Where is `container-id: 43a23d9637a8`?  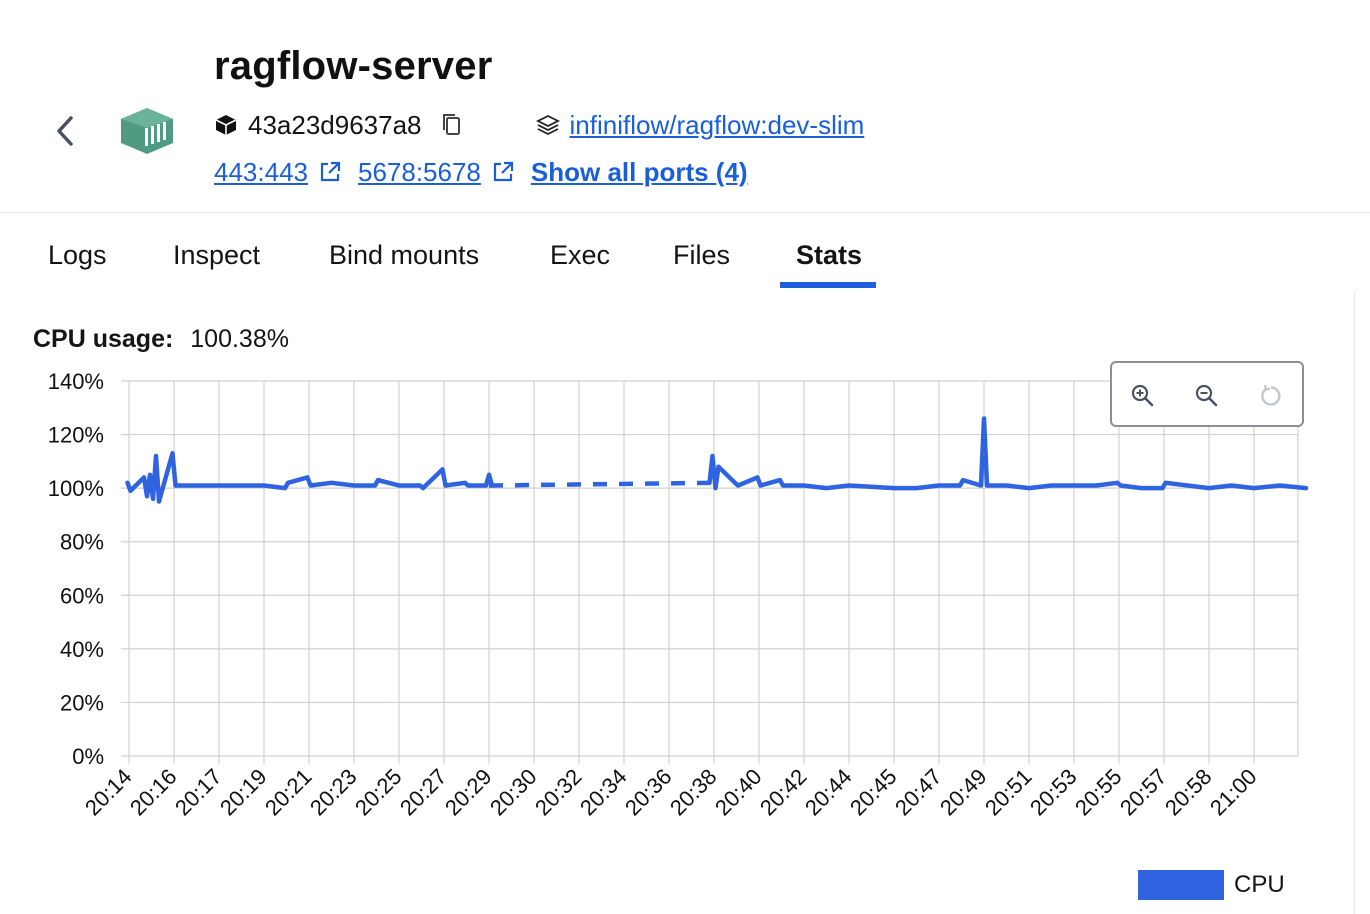 container-id: 43a23d9637a8 is located at coordinates (335, 124).